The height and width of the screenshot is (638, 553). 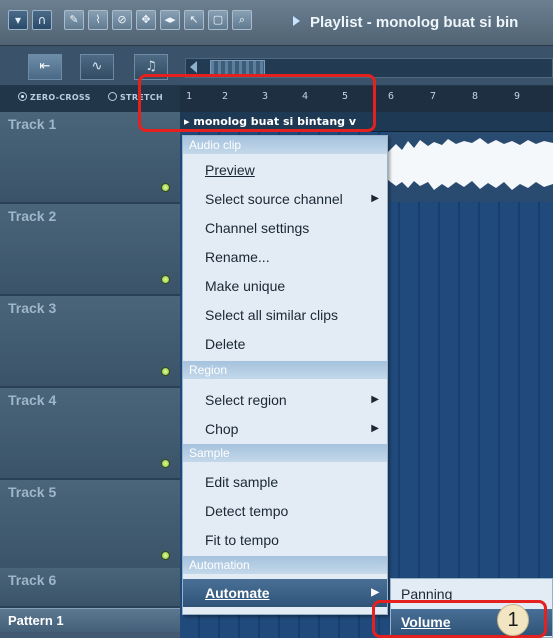 What do you see at coordinates (230, 170) in the screenshot?
I see `menu-item-label: Preview` at bounding box center [230, 170].